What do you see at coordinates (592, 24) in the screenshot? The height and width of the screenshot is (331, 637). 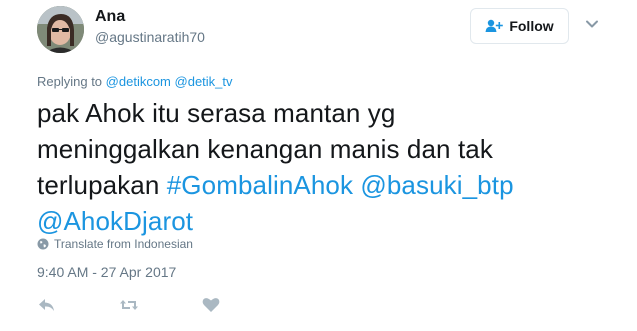 I see `chevron-down-icon` at bounding box center [592, 24].